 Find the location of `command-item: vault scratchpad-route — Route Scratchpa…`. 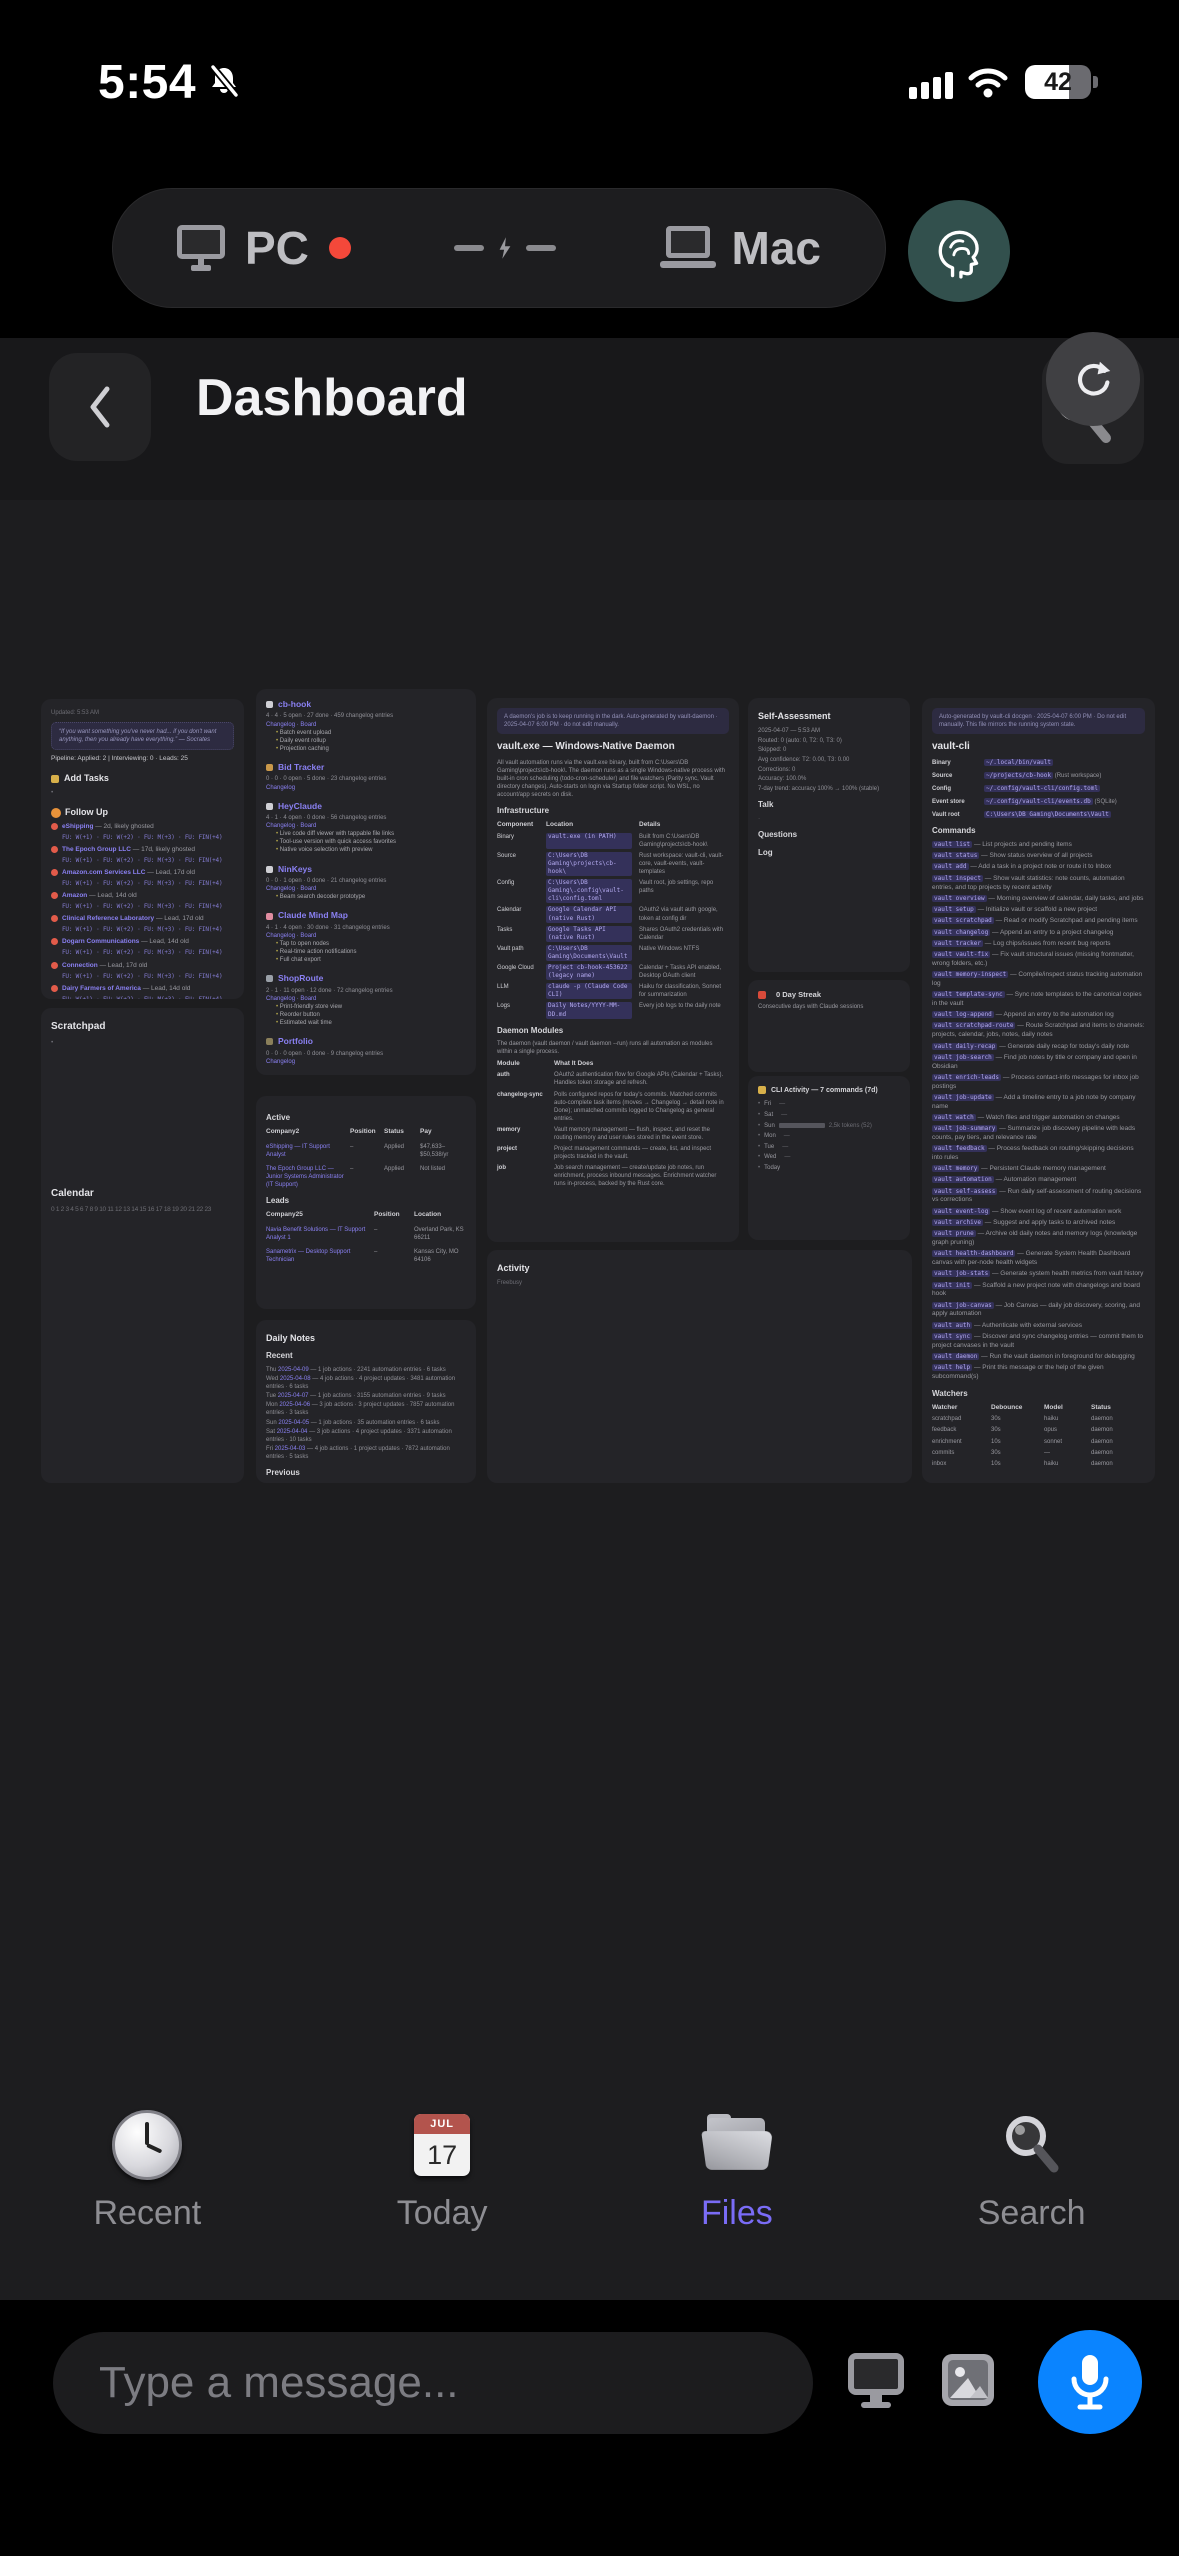

command-item: vault scratchpad-route — Route Scratchpa… is located at coordinates (1038, 1030).